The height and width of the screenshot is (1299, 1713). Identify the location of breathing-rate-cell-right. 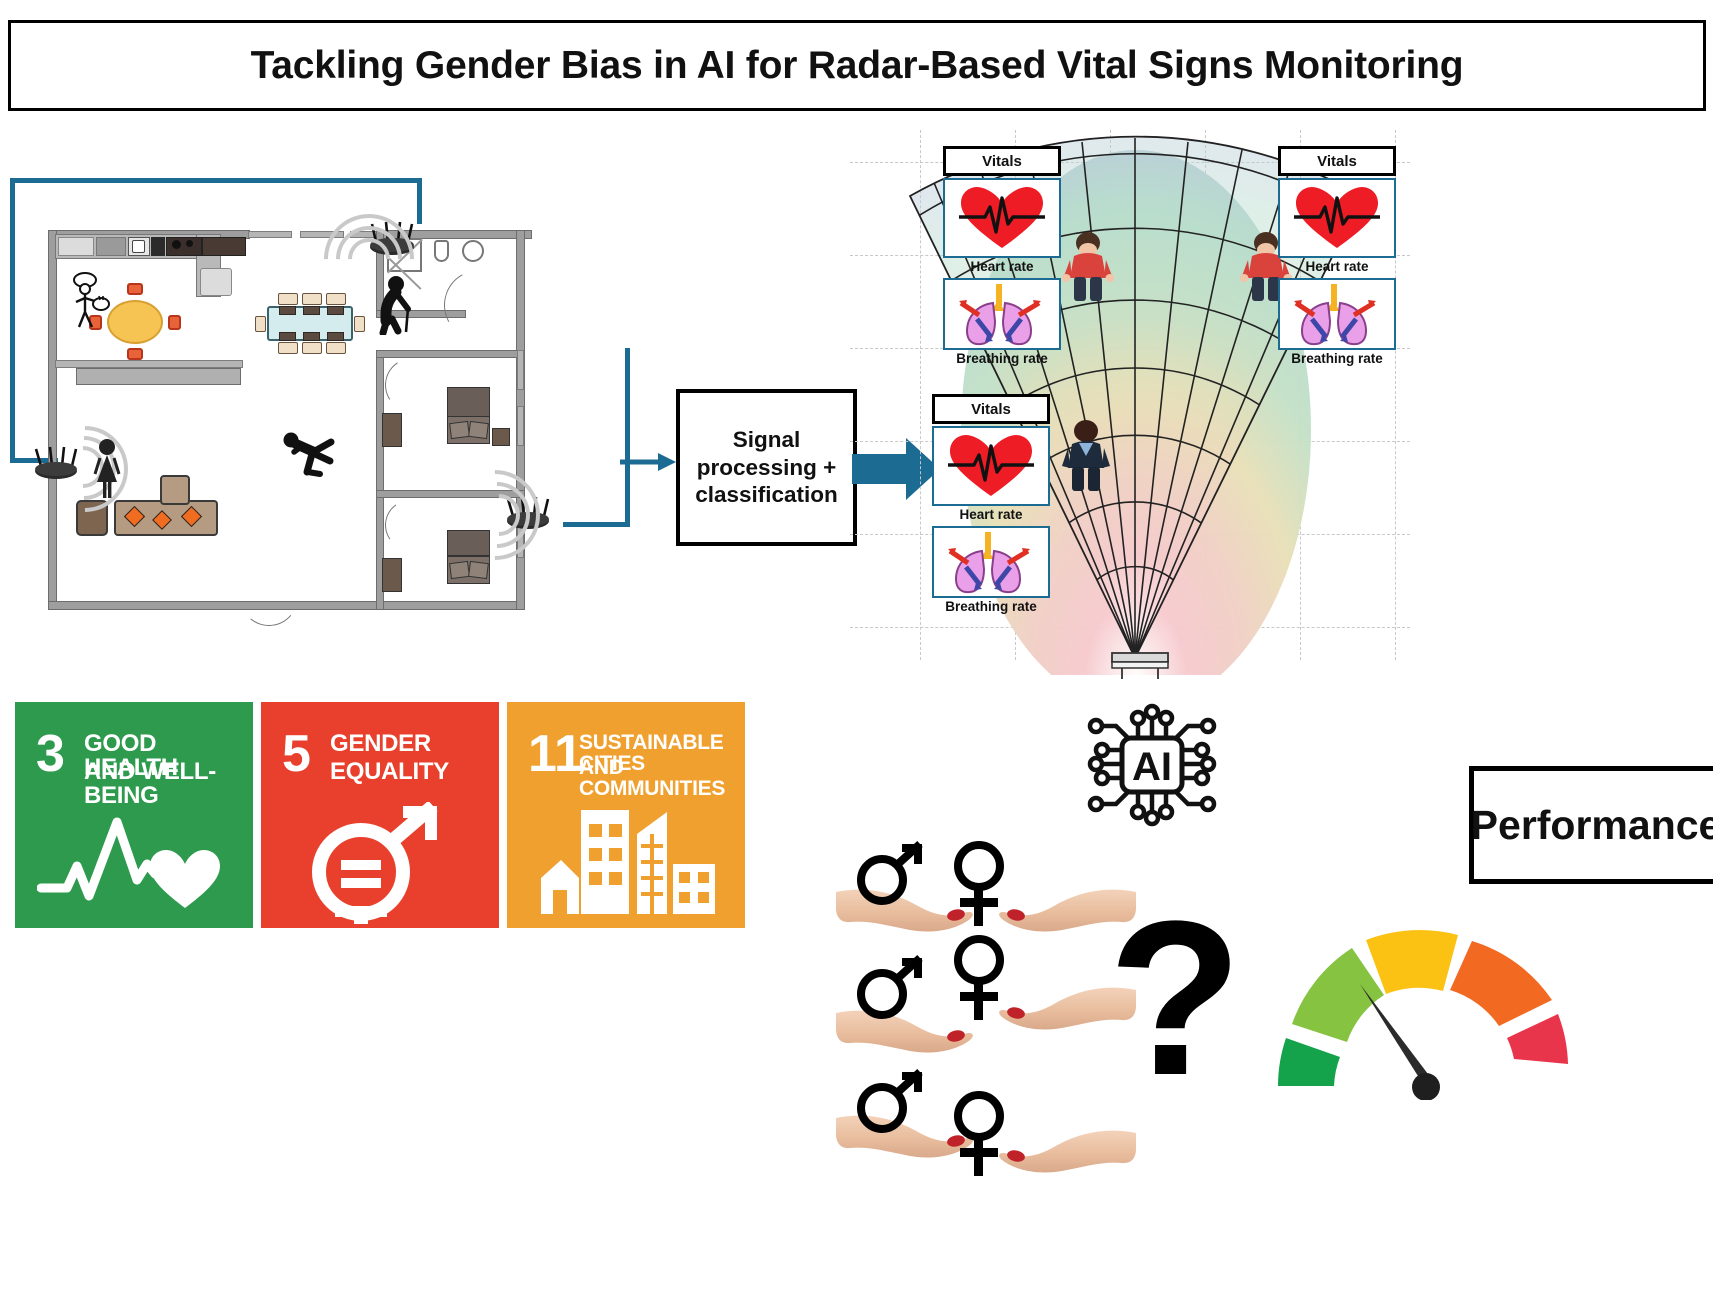
(1337, 314).